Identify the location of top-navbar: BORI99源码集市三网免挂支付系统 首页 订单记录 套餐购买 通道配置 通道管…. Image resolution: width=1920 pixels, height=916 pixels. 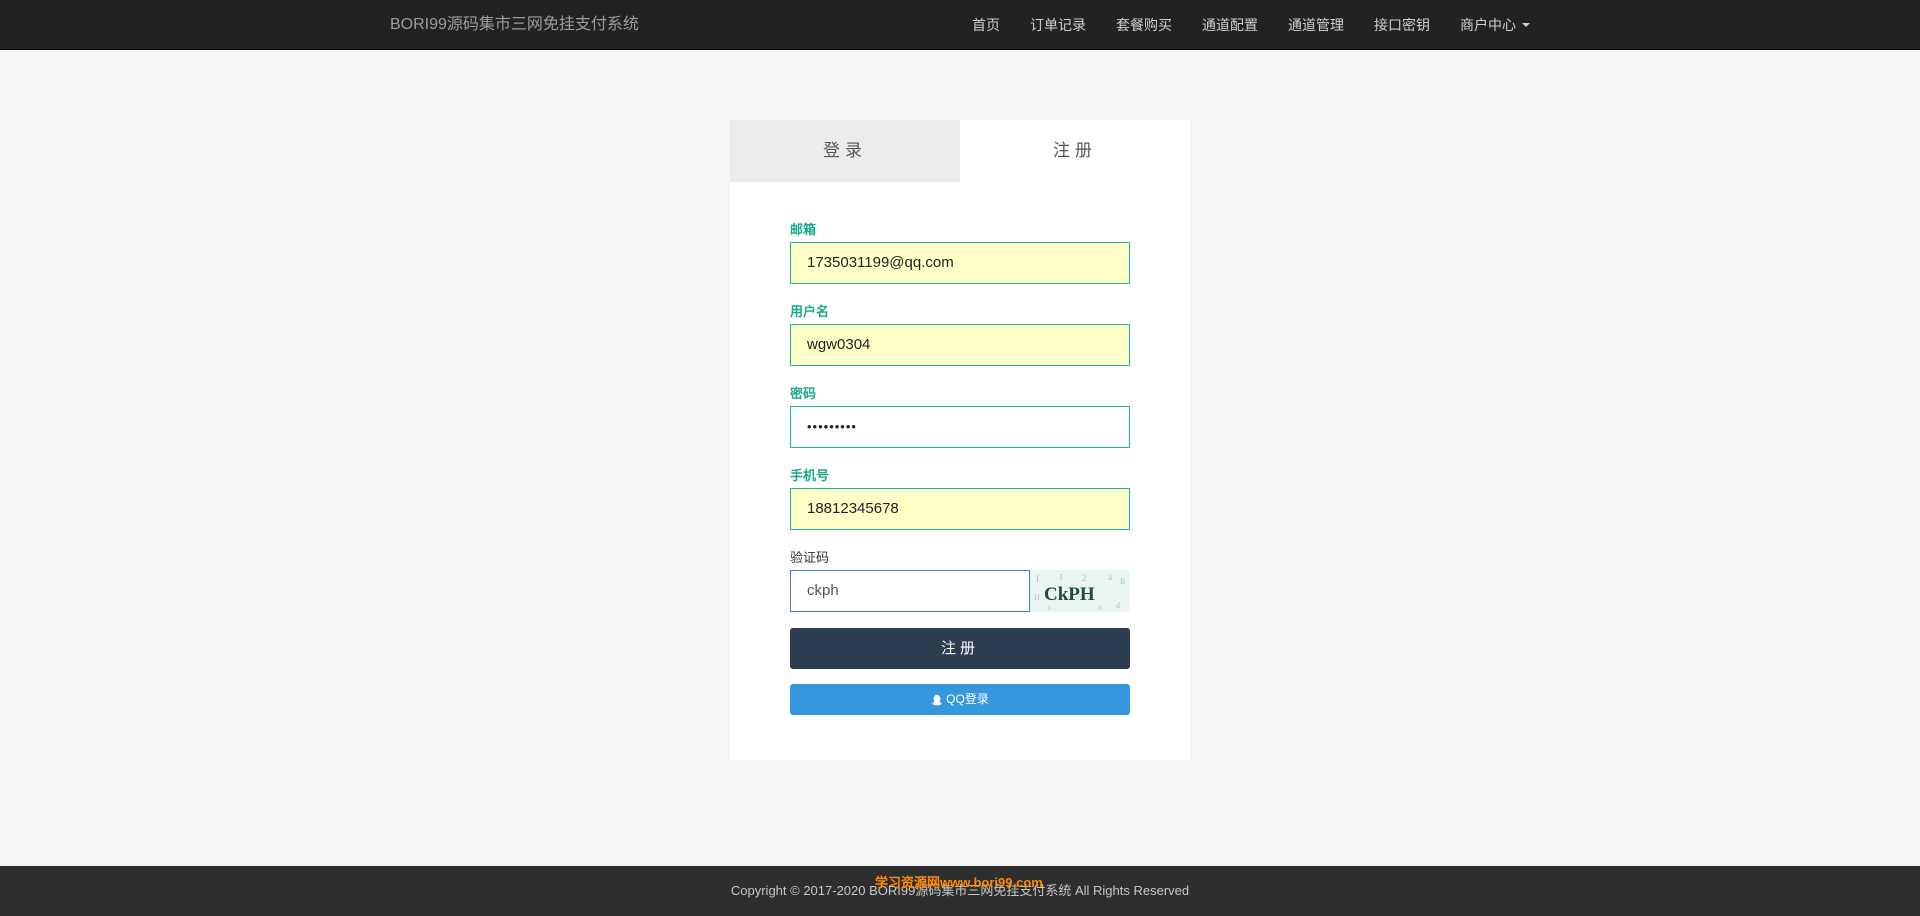
(960, 25).